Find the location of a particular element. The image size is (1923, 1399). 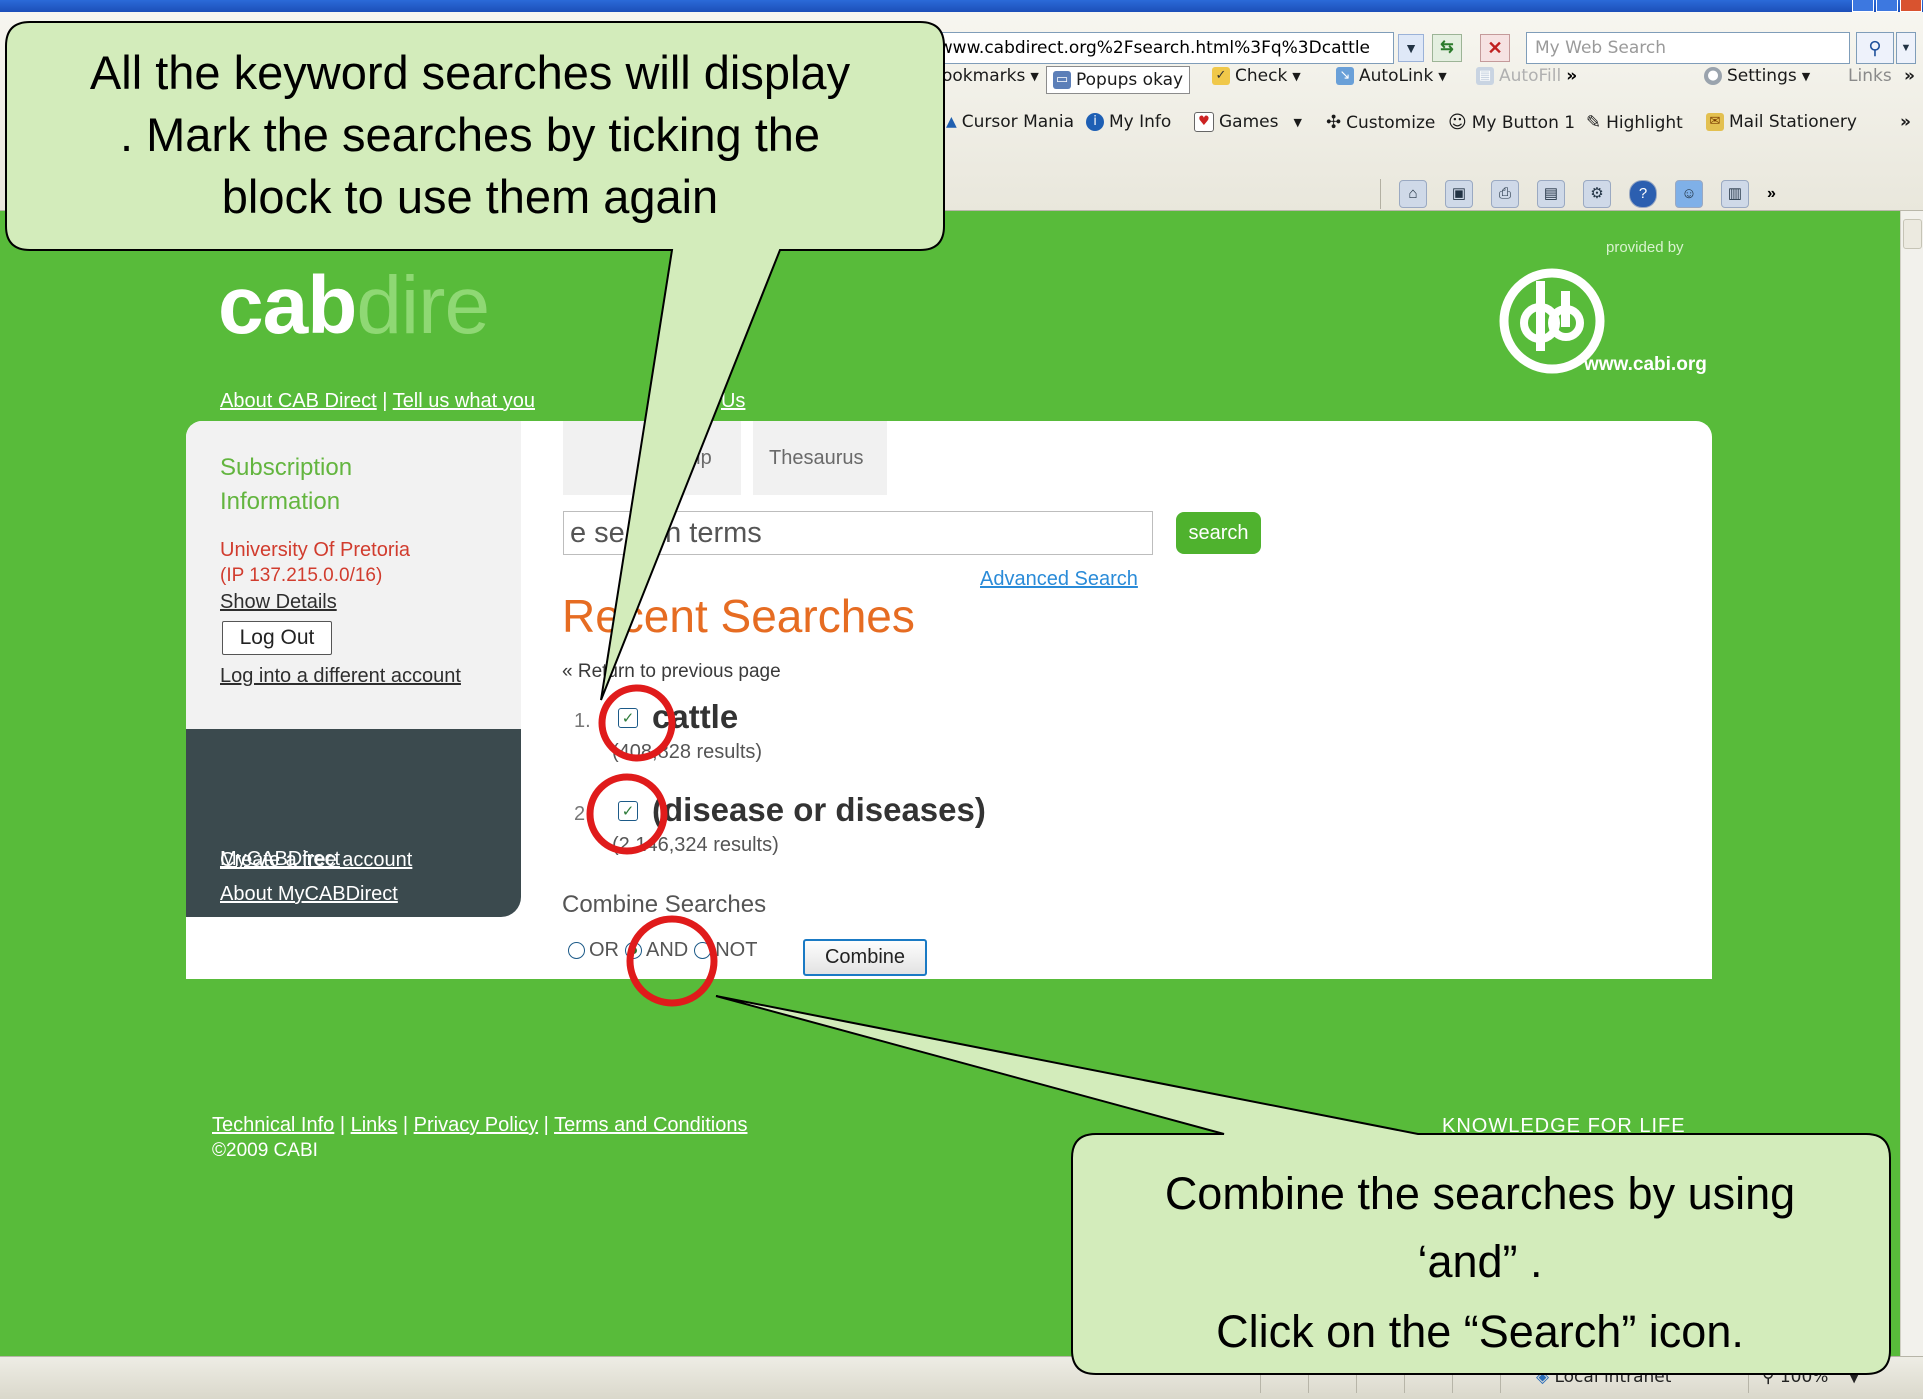

privacy-policy-link: Privacy Policy is located at coordinates (476, 1125).